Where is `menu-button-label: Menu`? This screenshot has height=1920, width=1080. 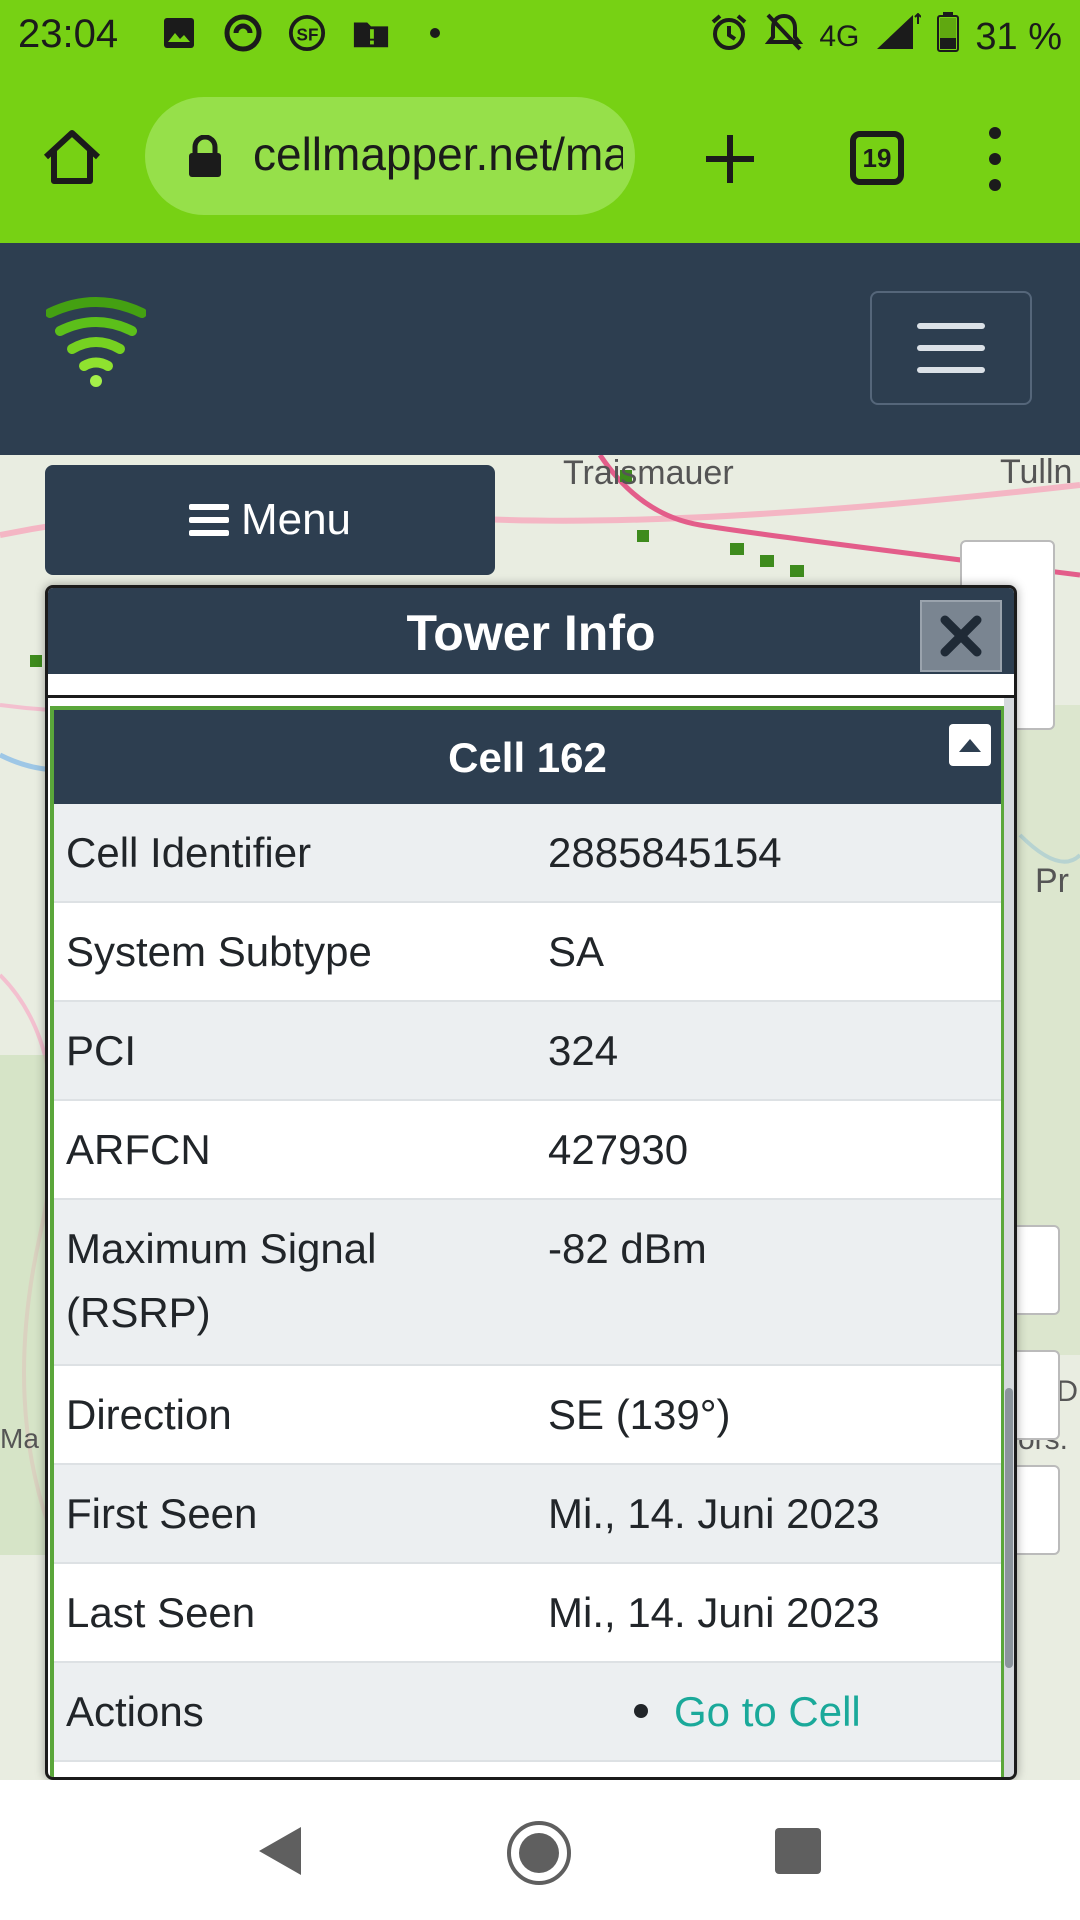
menu-button-label: Menu is located at coordinates (296, 519).